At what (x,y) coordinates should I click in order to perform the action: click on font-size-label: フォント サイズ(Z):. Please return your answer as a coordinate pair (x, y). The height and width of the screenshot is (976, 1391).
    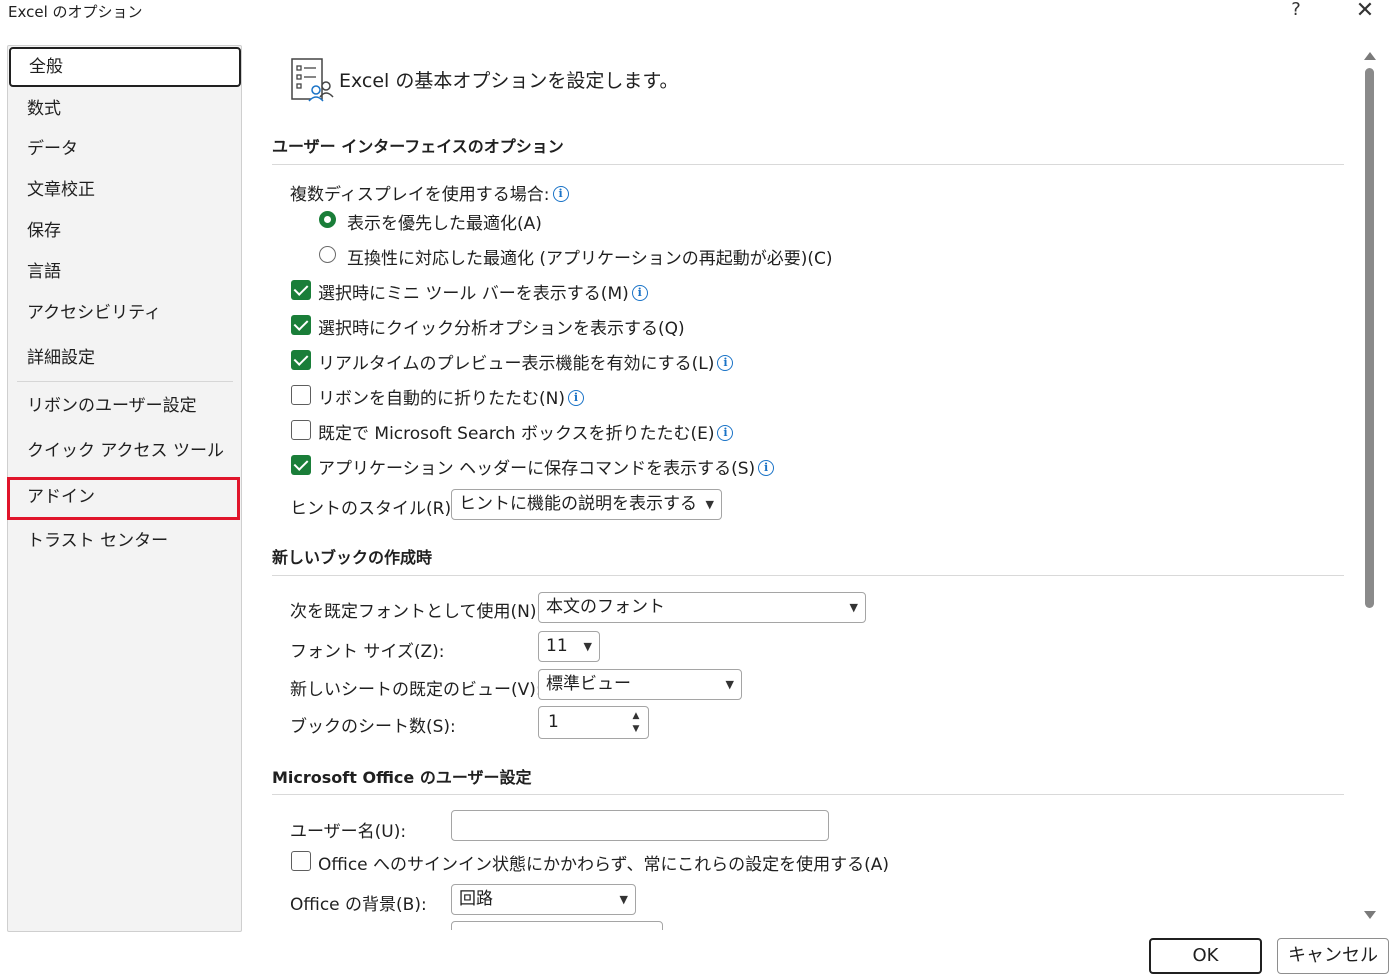
    Looking at the image, I should click on (367, 652).